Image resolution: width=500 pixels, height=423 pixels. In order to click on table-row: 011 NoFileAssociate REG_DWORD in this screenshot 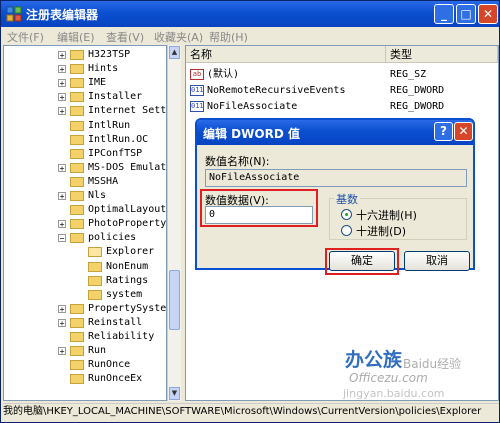, I will do `click(342, 106)`.